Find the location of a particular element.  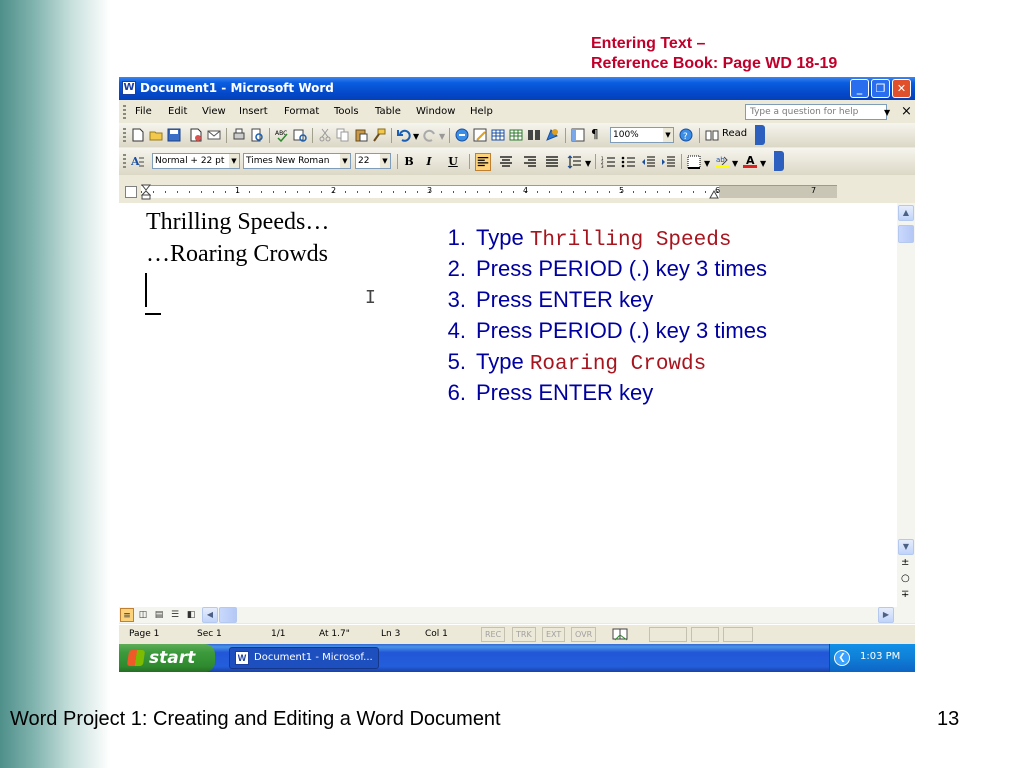

undo-dropdown-icon: ▼ is located at coordinates (416, 136).